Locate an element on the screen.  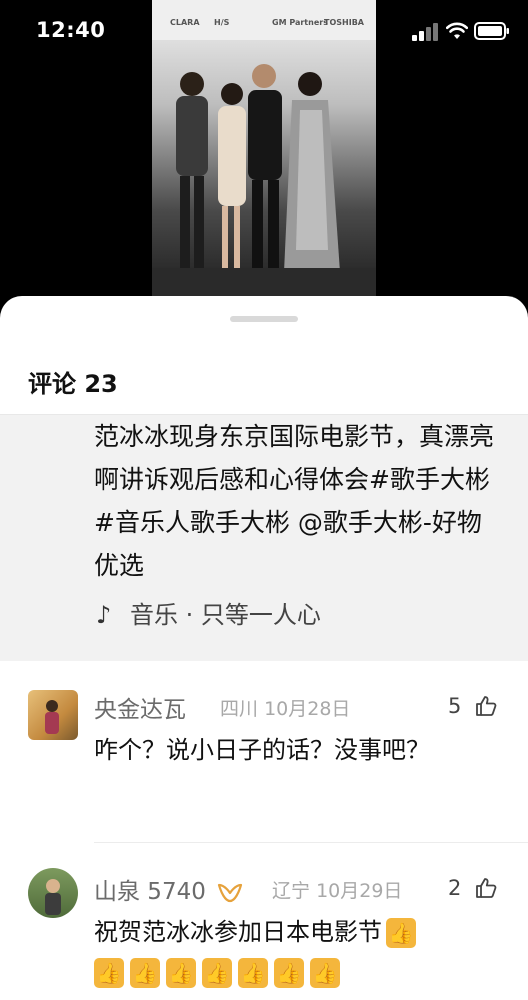
commenter-name: 山泉 5740 is located at coordinates (170, 889).